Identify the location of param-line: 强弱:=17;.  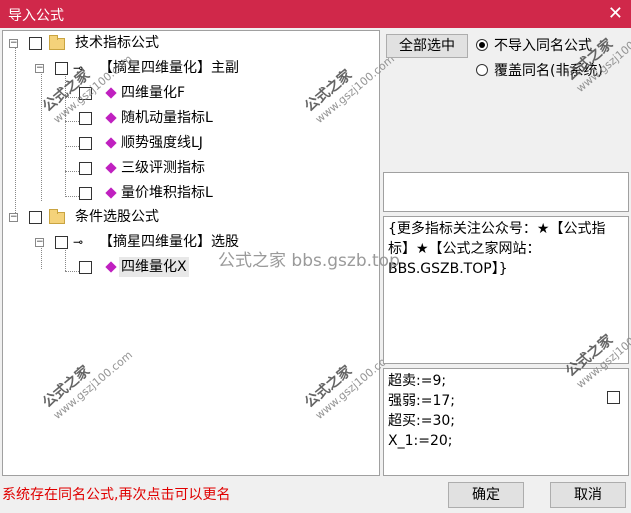
(421, 401).